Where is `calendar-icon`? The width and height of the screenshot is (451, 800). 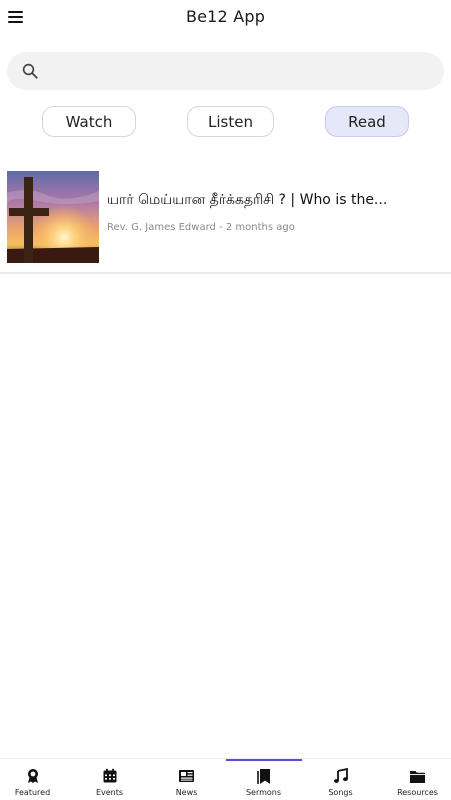 calendar-icon is located at coordinates (110, 776).